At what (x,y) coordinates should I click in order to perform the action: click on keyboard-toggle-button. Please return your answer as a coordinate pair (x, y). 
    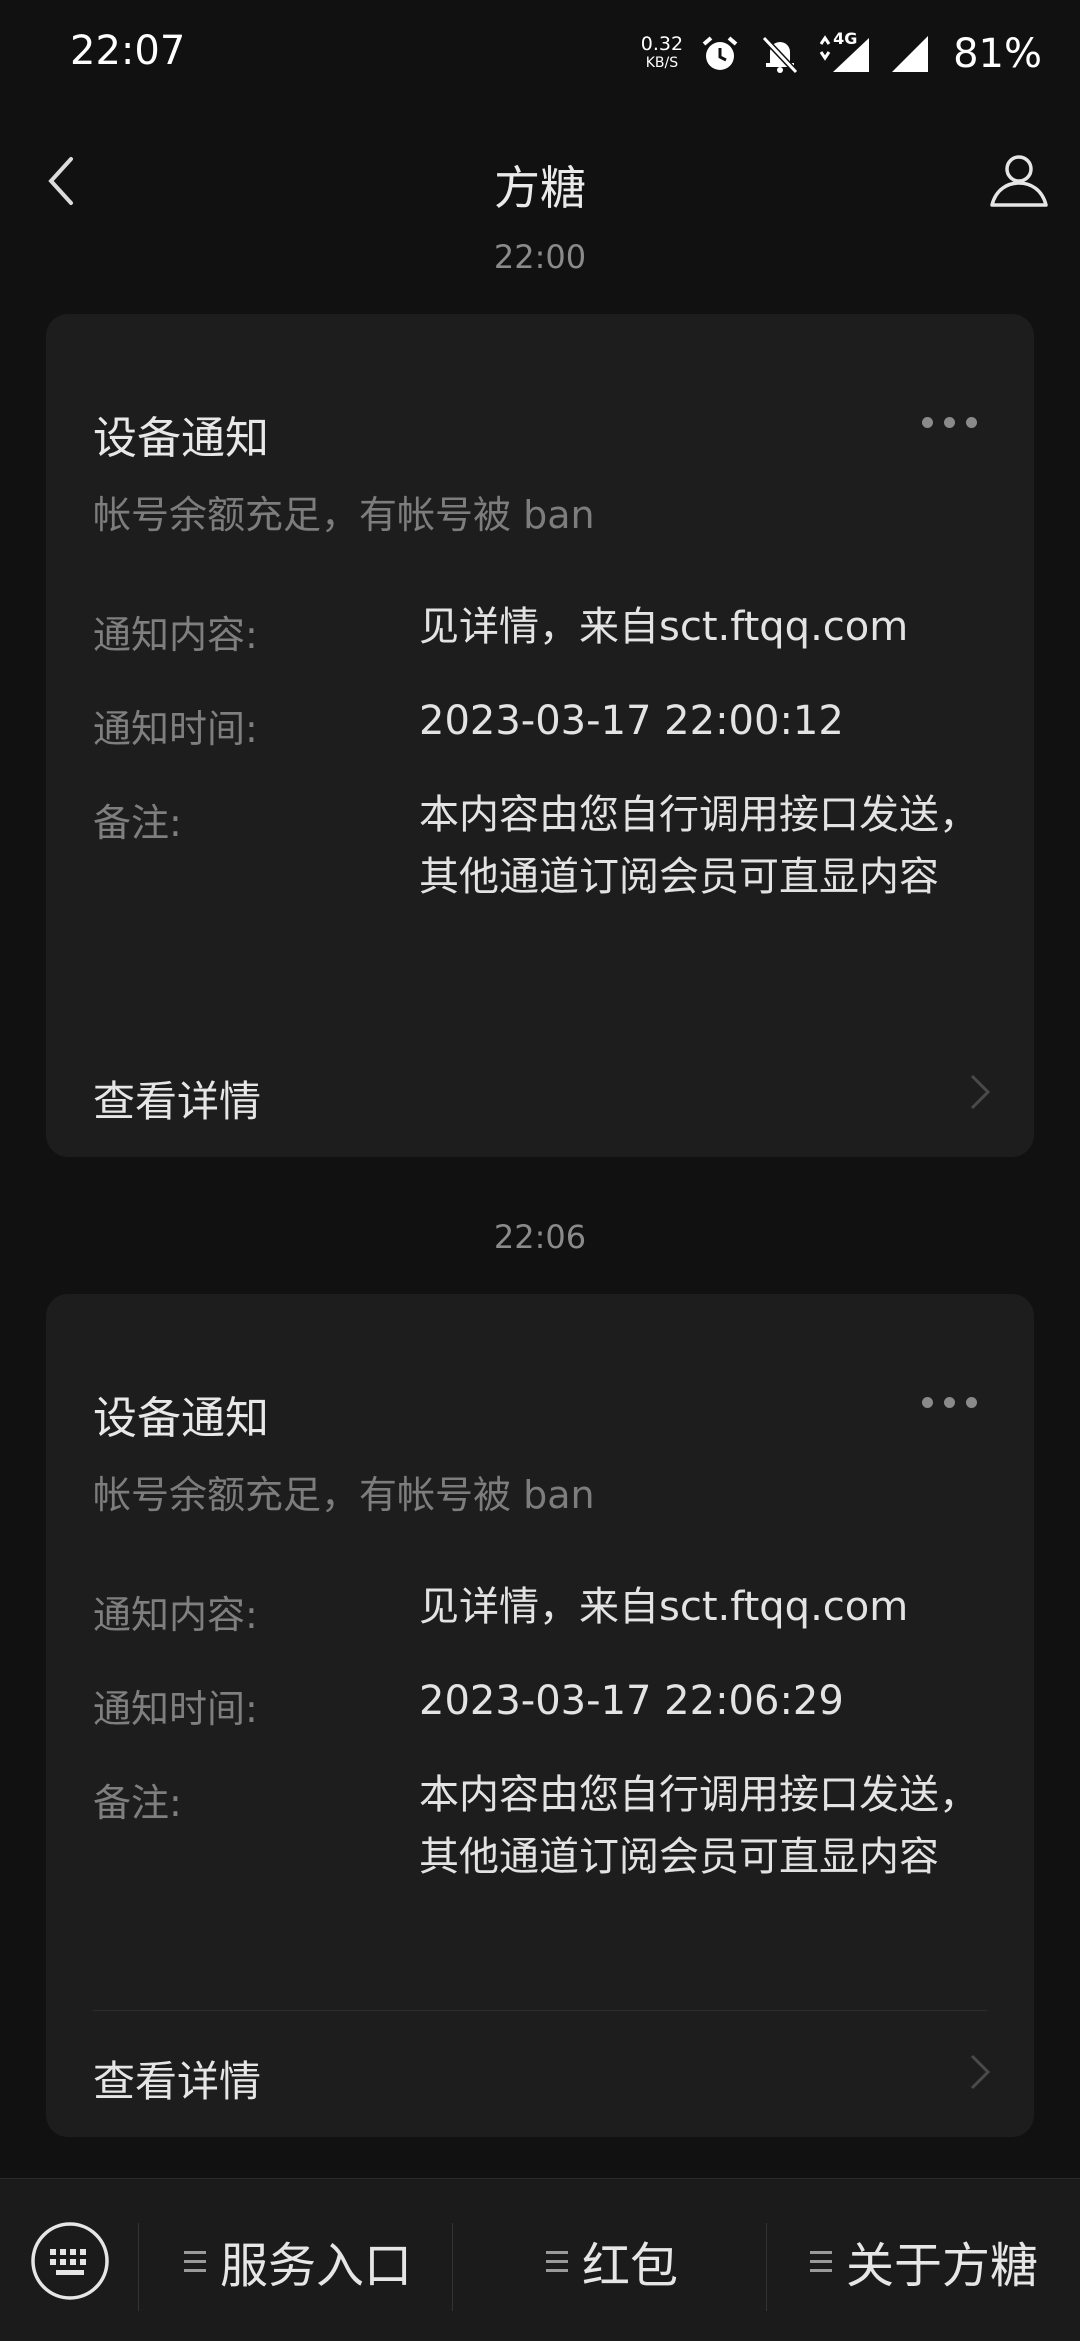
    Looking at the image, I should click on (70, 2261).